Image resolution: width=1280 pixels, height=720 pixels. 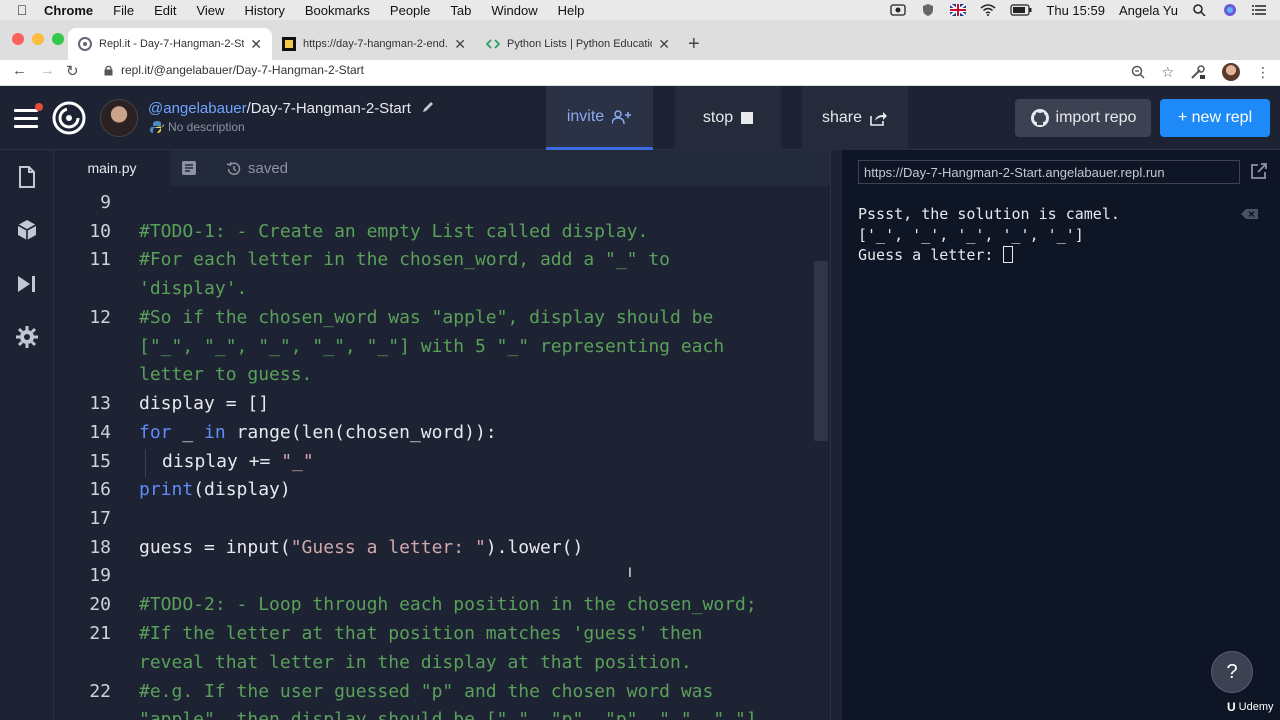 I want to click on console-input-line: Guess a letter:, so click(x=935, y=255).